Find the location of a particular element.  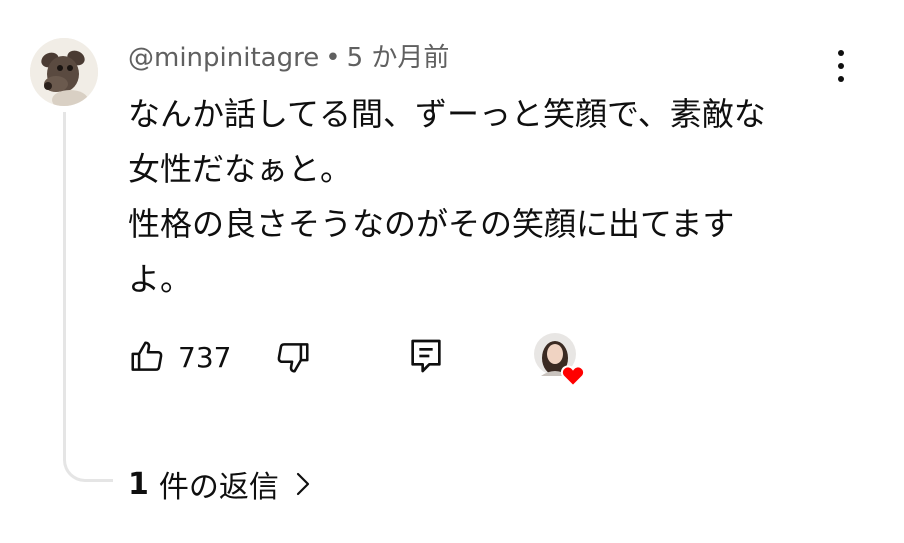

timestamp: 5 か月前 is located at coordinates (398, 58).